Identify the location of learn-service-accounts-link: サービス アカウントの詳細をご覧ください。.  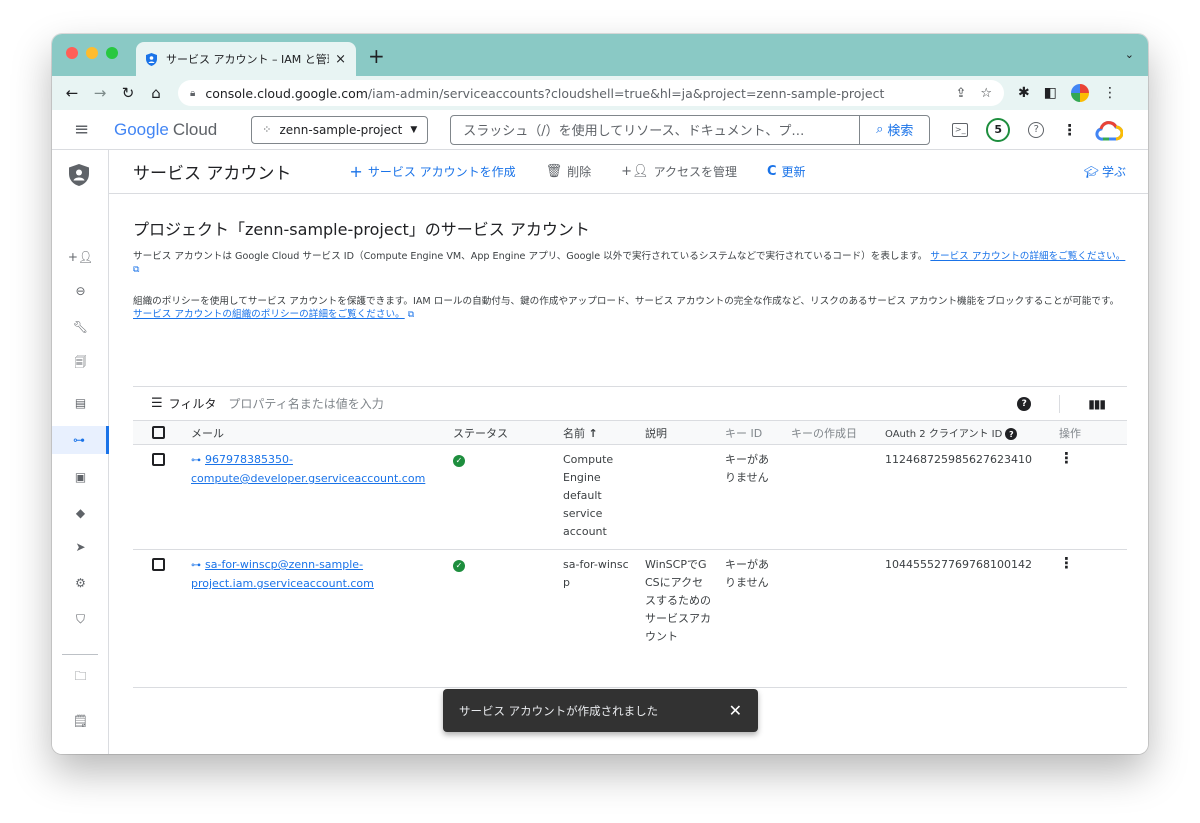
(1027, 256).